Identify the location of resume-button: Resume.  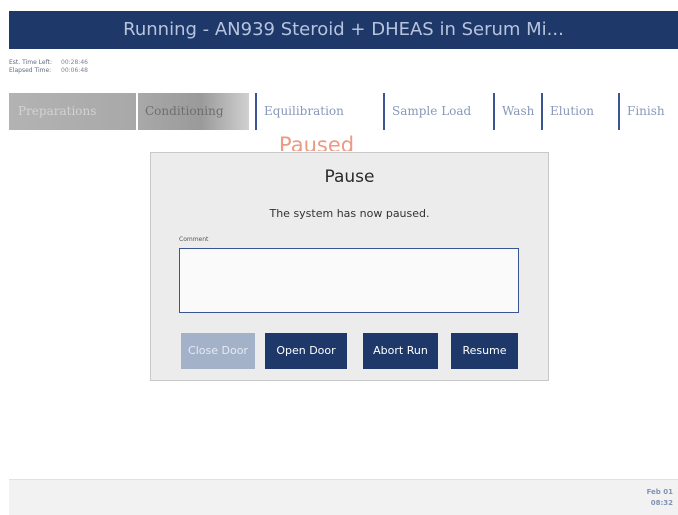
(484, 351).